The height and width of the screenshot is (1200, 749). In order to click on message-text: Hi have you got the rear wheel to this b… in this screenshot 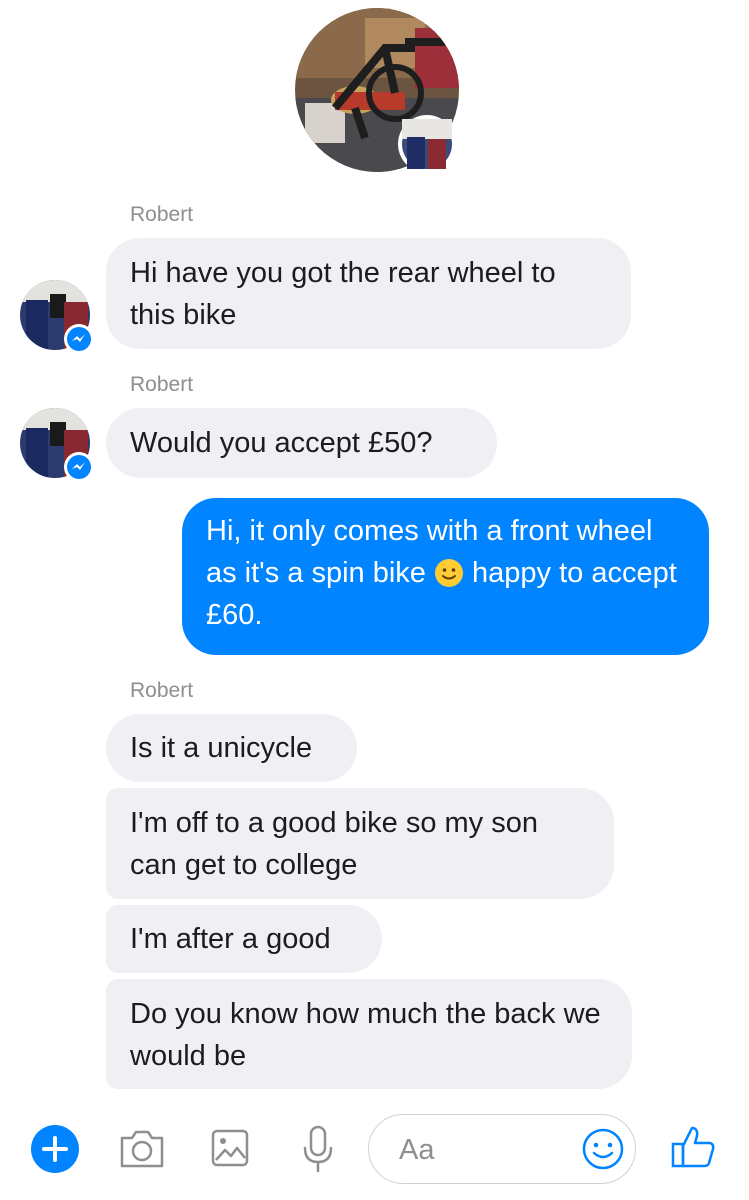, I will do `click(343, 294)`.